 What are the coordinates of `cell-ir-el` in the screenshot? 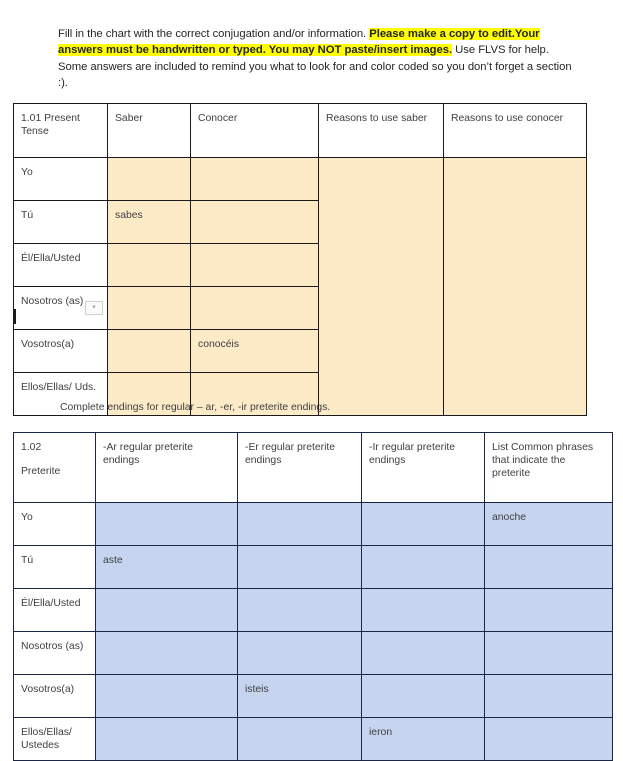 It's located at (423, 610).